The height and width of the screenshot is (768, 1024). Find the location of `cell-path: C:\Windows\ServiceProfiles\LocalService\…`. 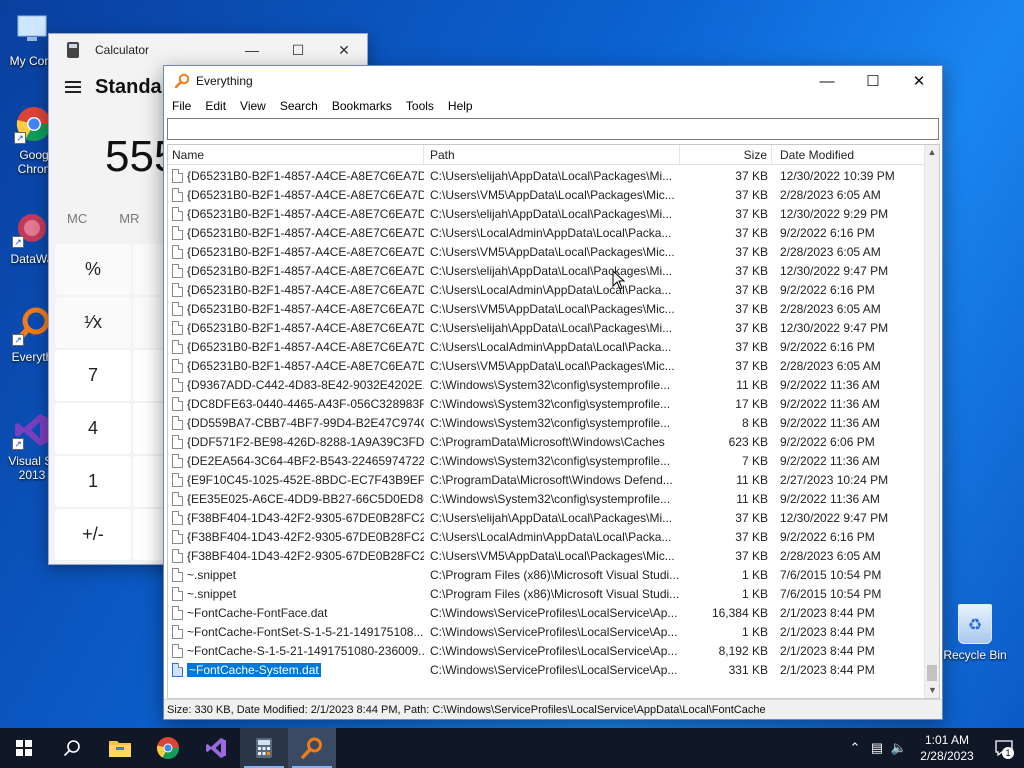

cell-path: C:\Windows\ServiceProfiles\LocalService\… is located at coordinates (554, 650).